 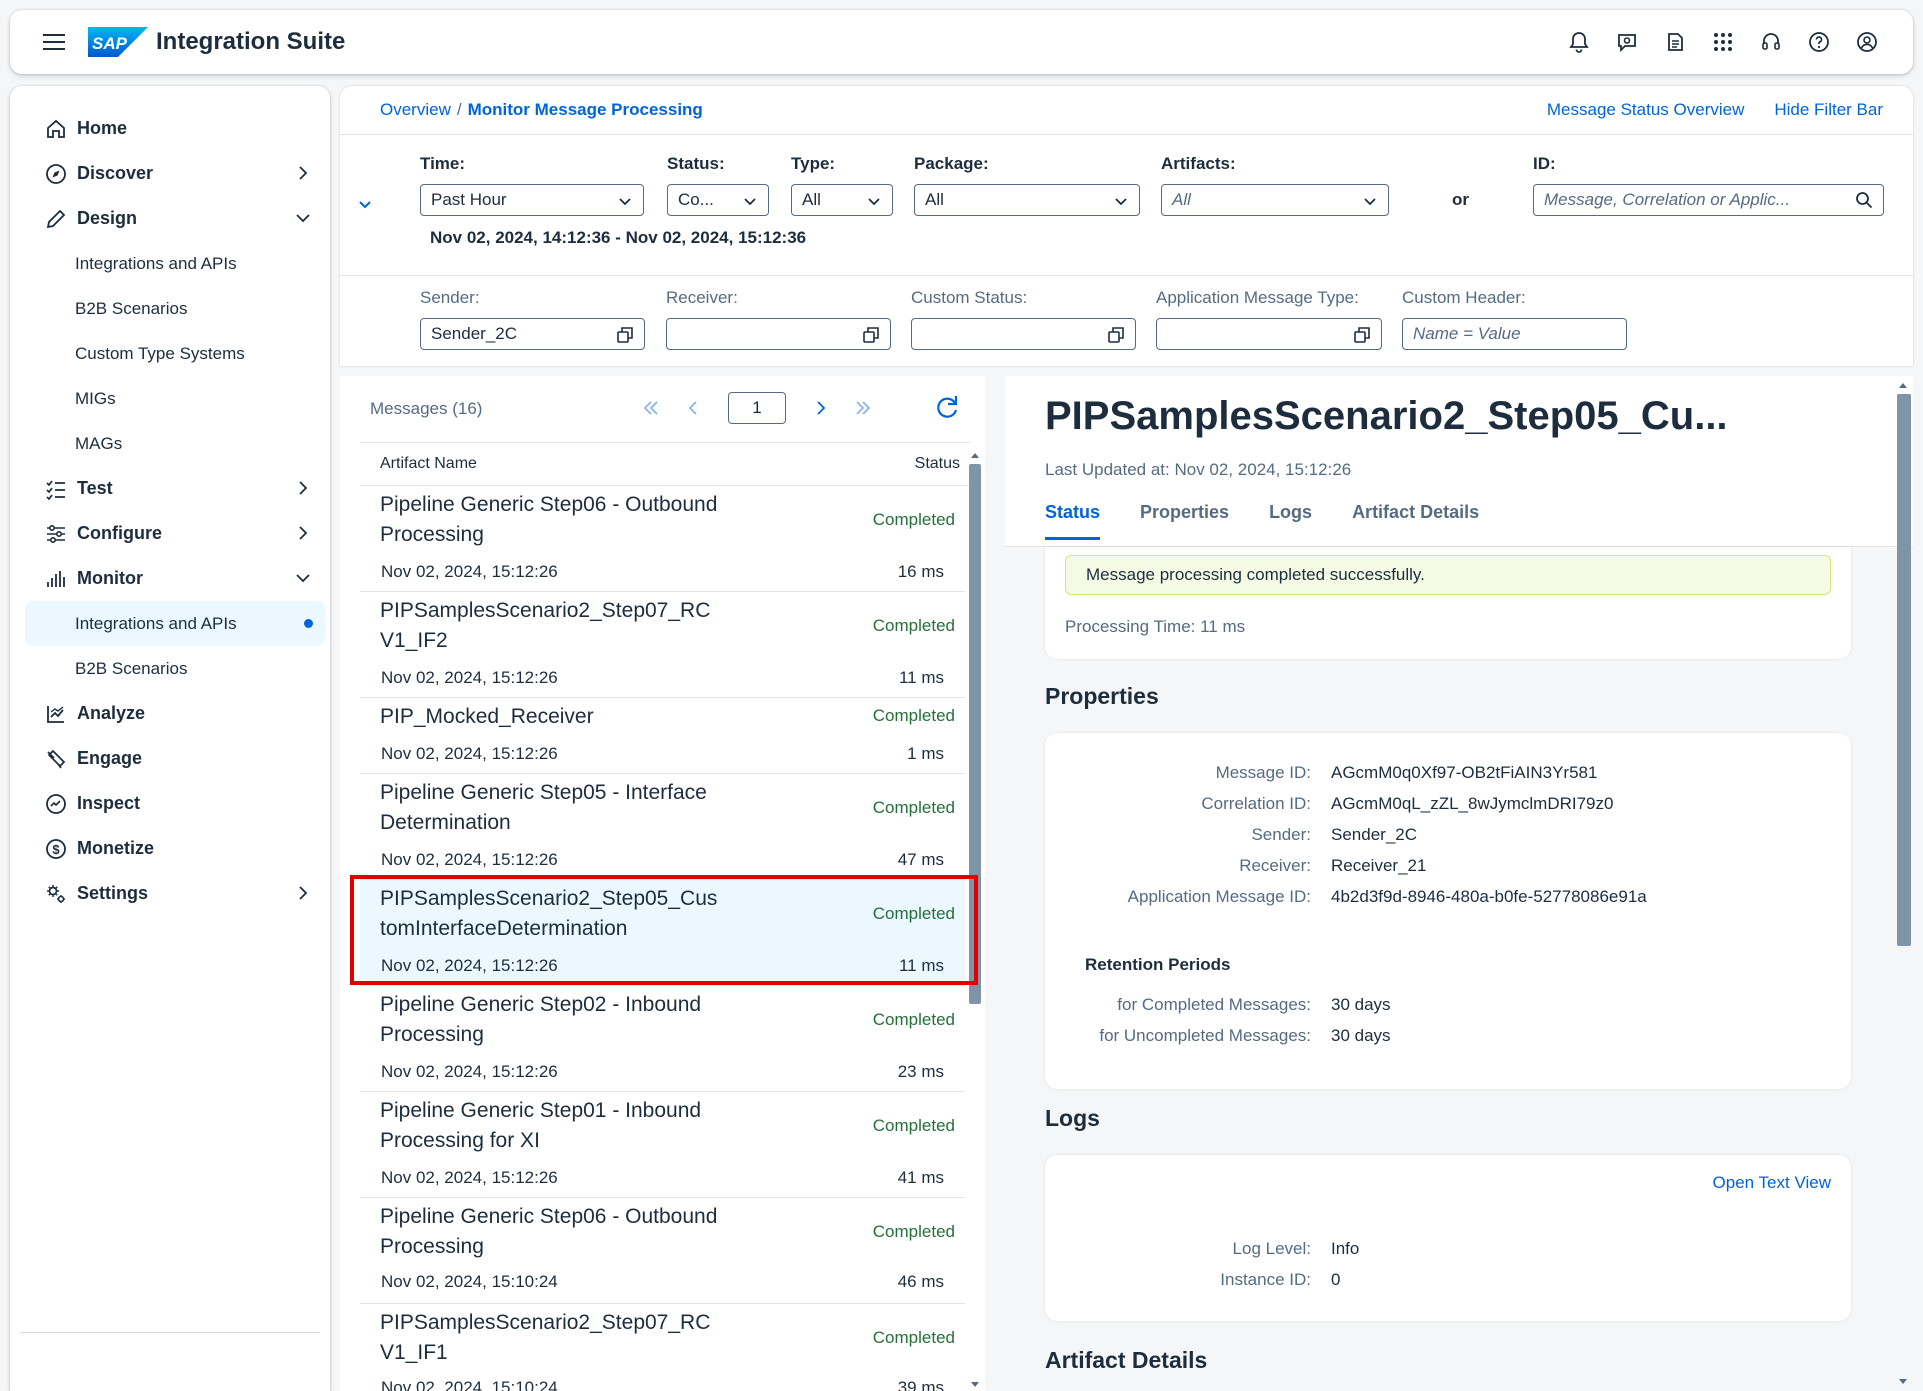 What do you see at coordinates (175, 758) in the screenshot?
I see `nav-item-engage: Engage` at bounding box center [175, 758].